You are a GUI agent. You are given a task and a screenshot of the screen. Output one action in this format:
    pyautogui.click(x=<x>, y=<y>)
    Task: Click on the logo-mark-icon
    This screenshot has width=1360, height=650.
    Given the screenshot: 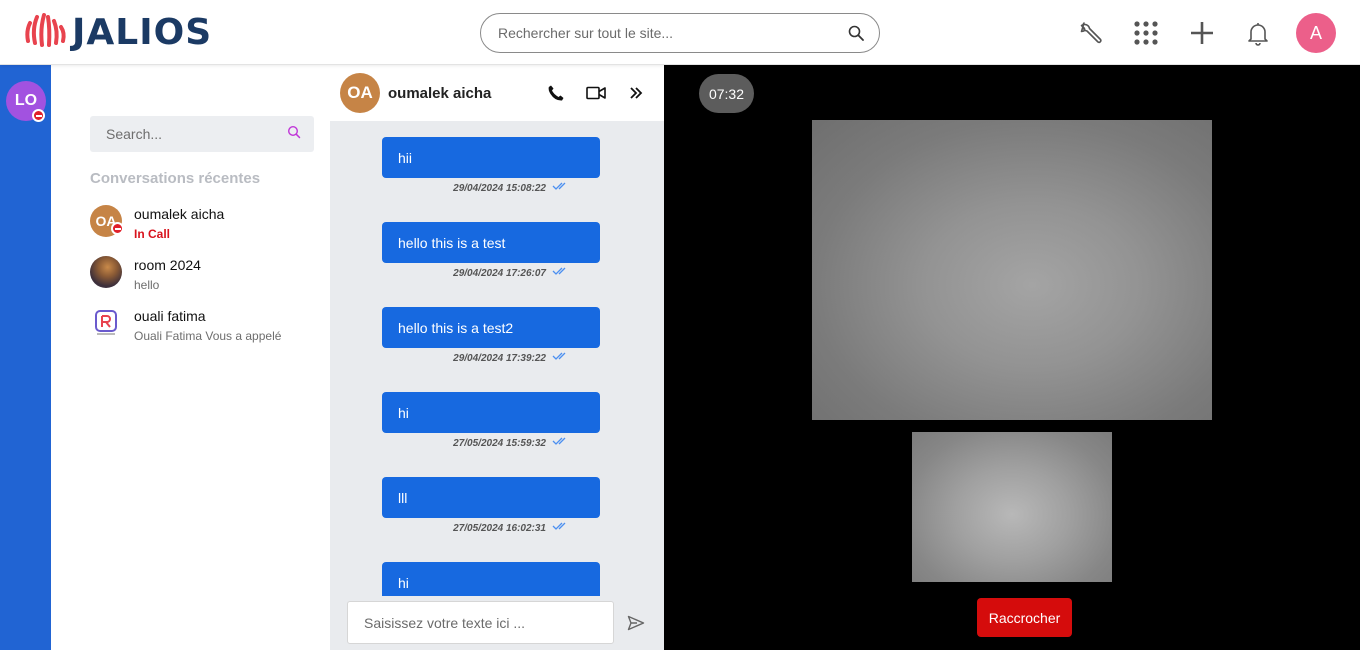 What is the action you would take?
    pyautogui.click(x=45, y=30)
    